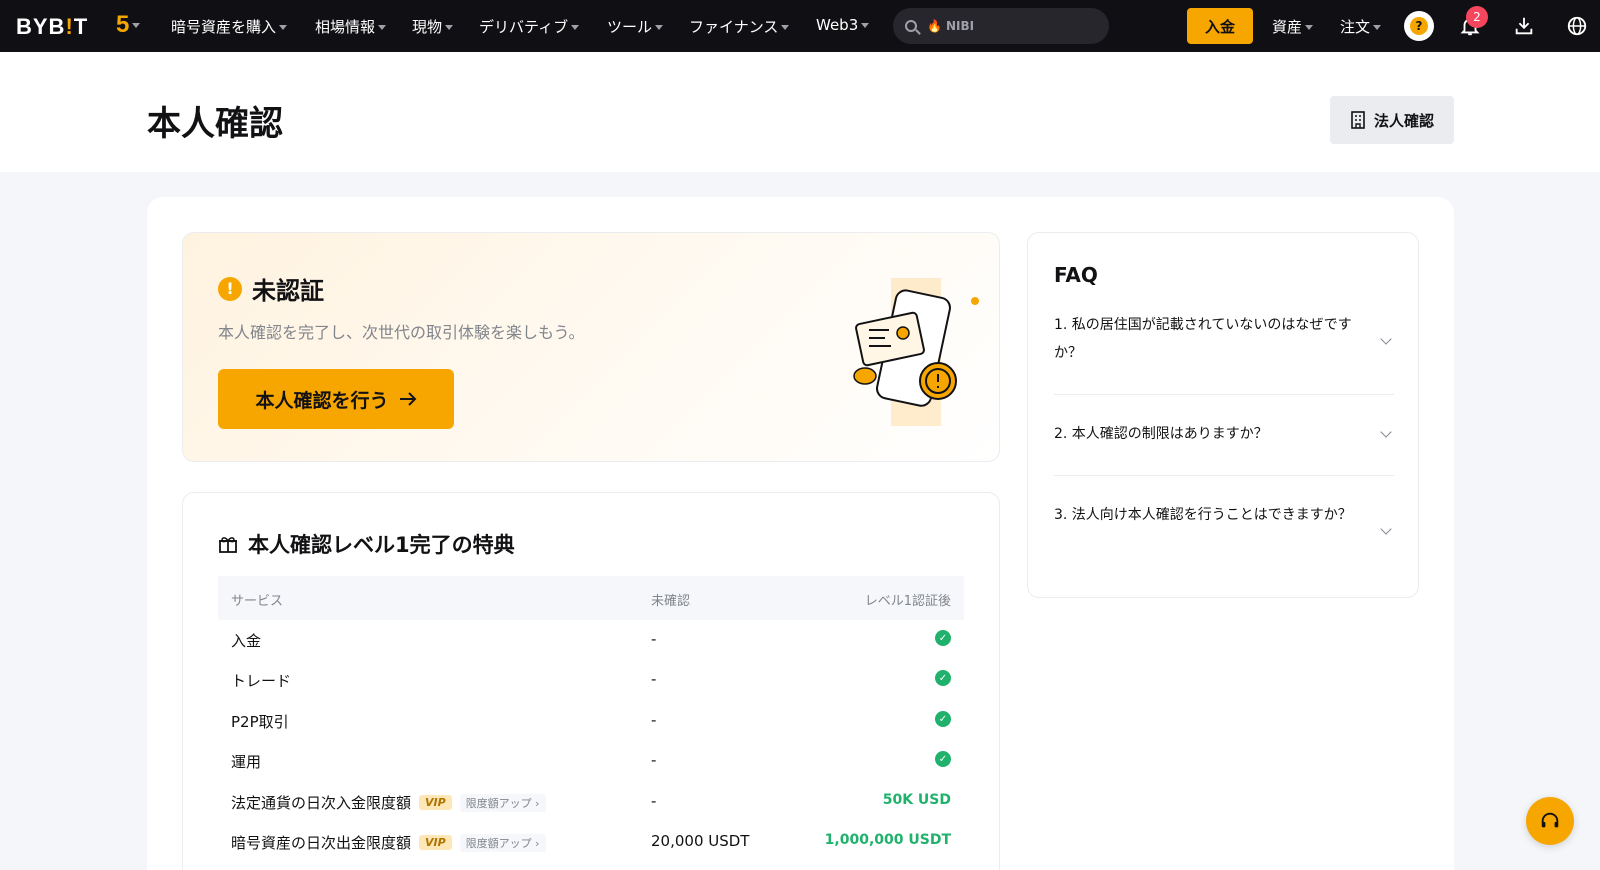  What do you see at coordinates (1161, 434) in the screenshot?
I see `faq-question: 2. 本人確認の制限はありますか？` at bounding box center [1161, 434].